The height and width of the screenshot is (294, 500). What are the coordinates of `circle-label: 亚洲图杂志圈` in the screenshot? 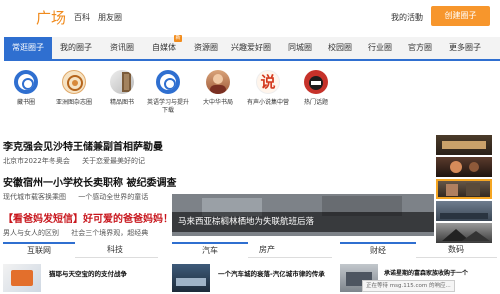 It's located at (73, 102).